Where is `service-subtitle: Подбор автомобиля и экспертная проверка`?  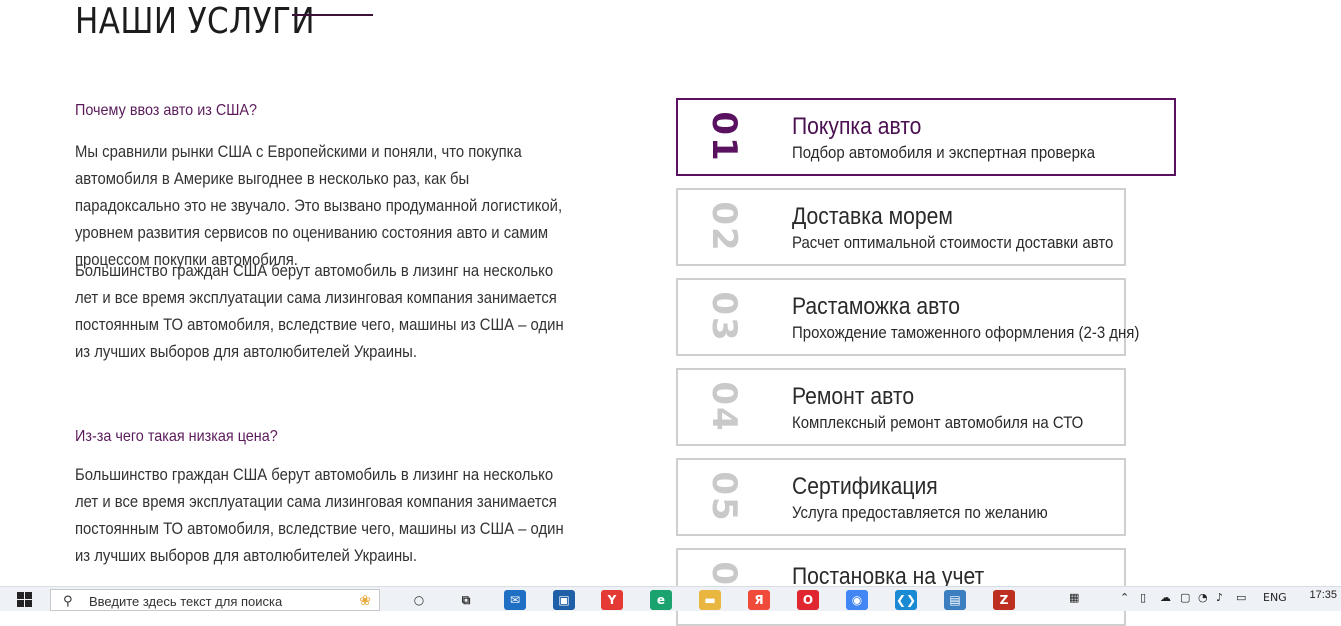 service-subtitle: Подбор автомобиля и экспертная проверка is located at coordinates (944, 152).